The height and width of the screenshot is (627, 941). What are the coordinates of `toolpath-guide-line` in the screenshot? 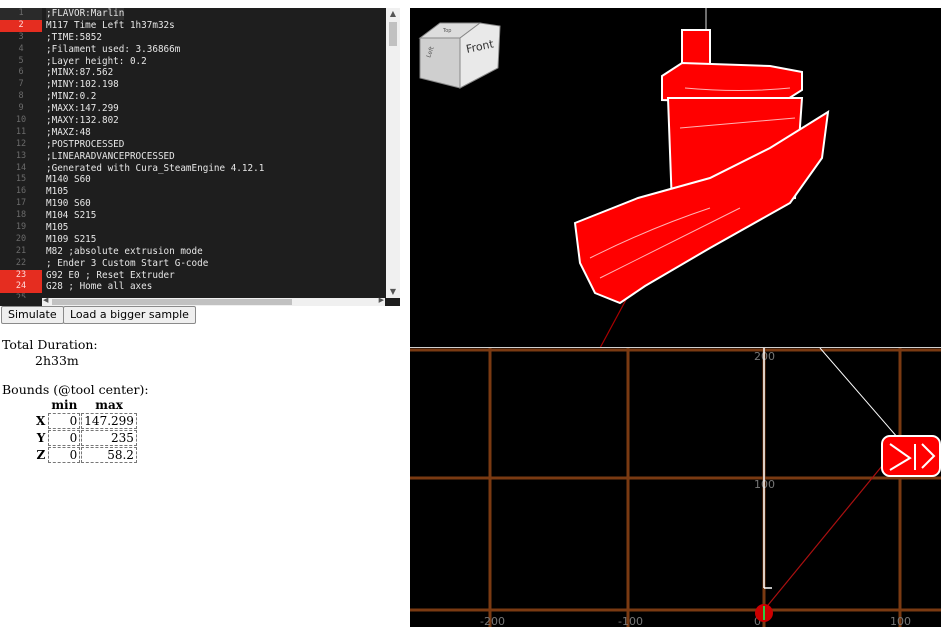 It's located at (614, 321).